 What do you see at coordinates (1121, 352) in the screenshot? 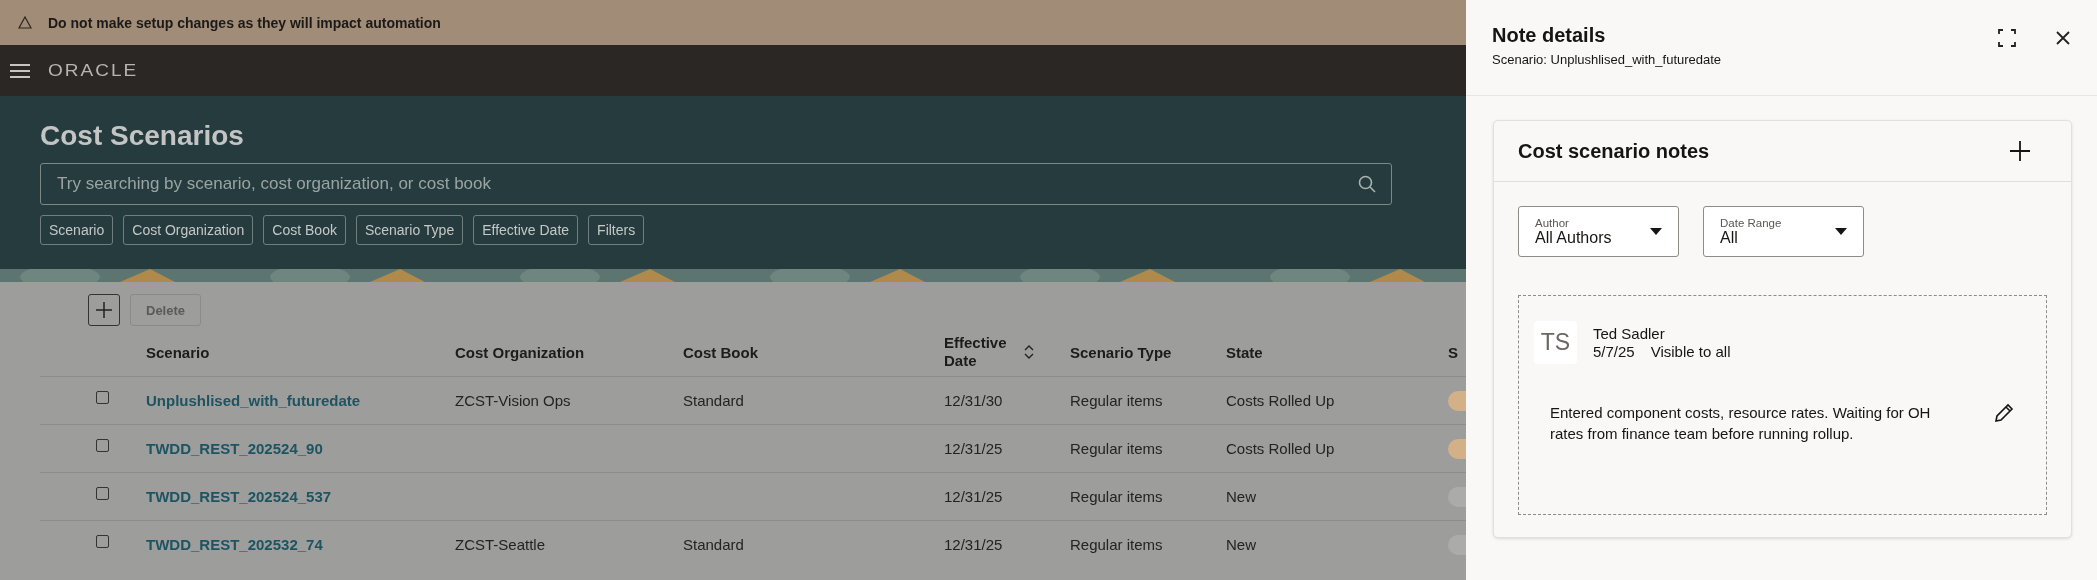
I see `column-header: Scenario Type` at bounding box center [1121, 352].